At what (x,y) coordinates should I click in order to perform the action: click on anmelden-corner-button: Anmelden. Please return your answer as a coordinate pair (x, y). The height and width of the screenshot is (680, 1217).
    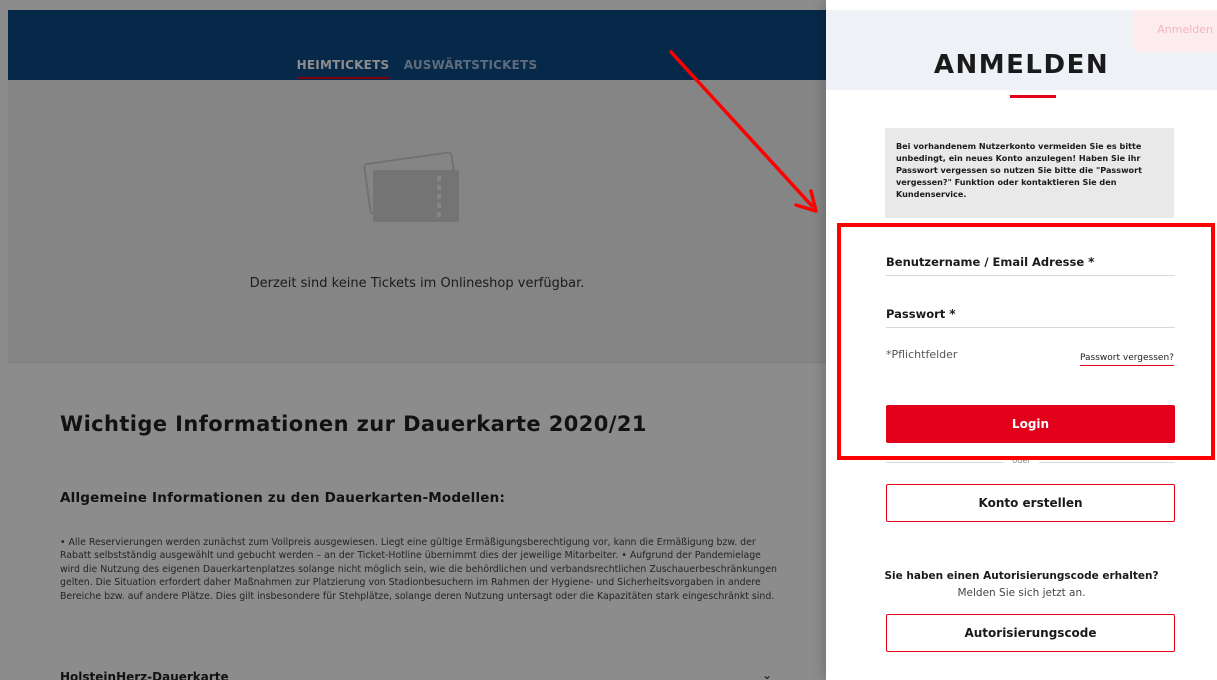
    Looking at the image, I should click on (1175, 31).